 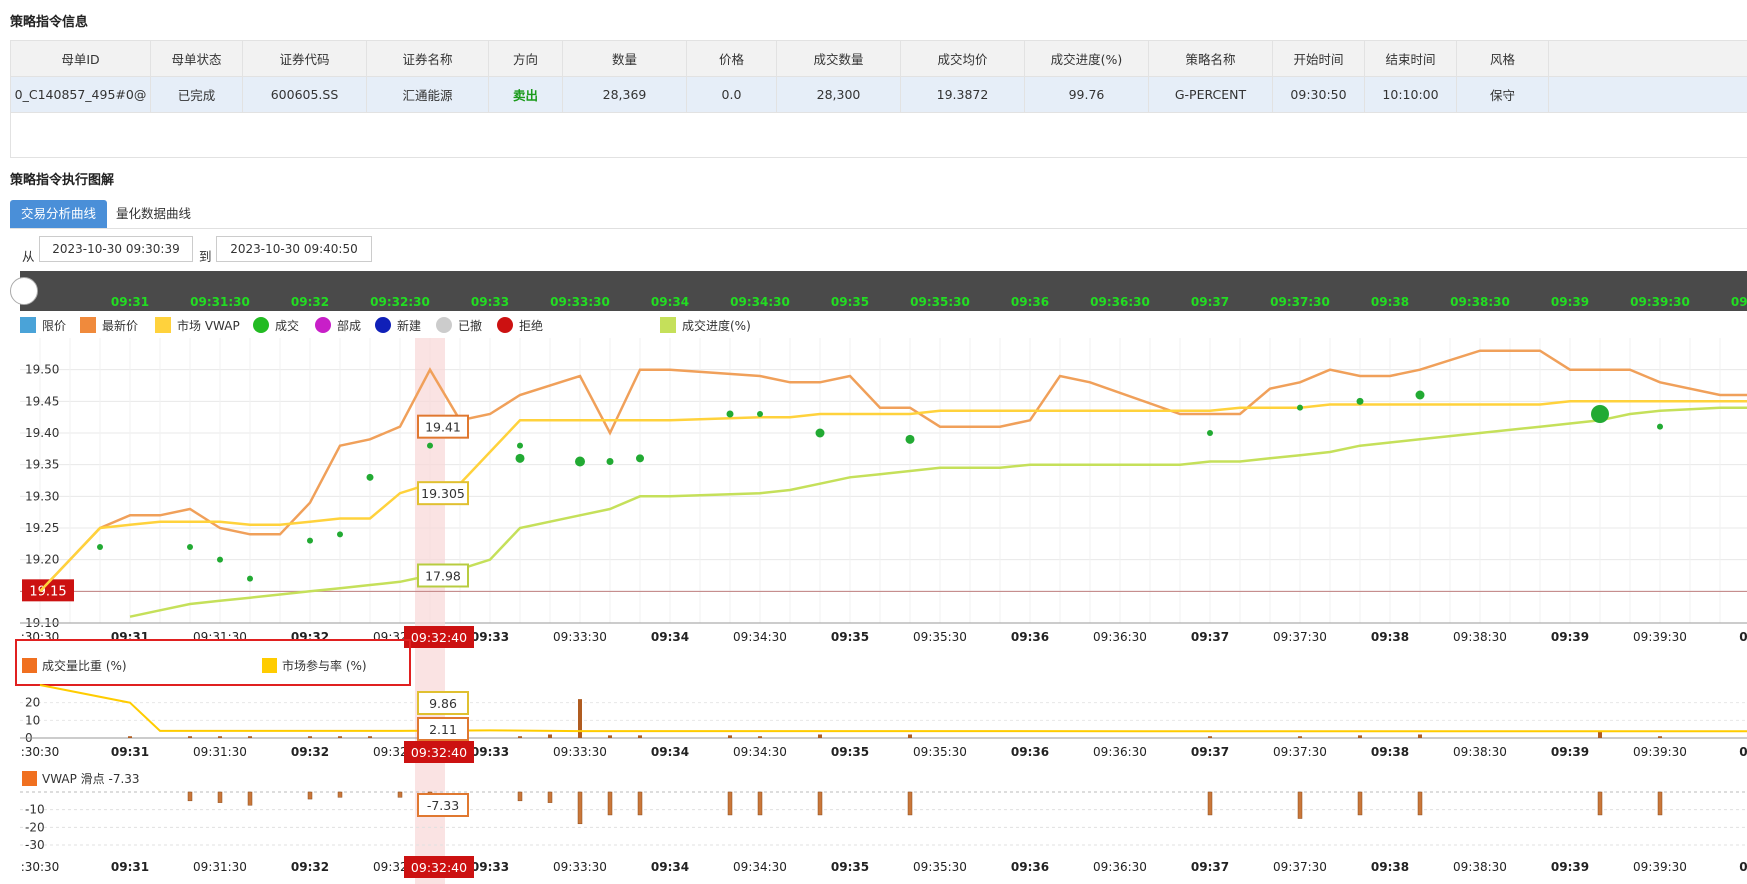 I want to click on legend2-label: 市场参与率 (%), so click(x=324, y=665).